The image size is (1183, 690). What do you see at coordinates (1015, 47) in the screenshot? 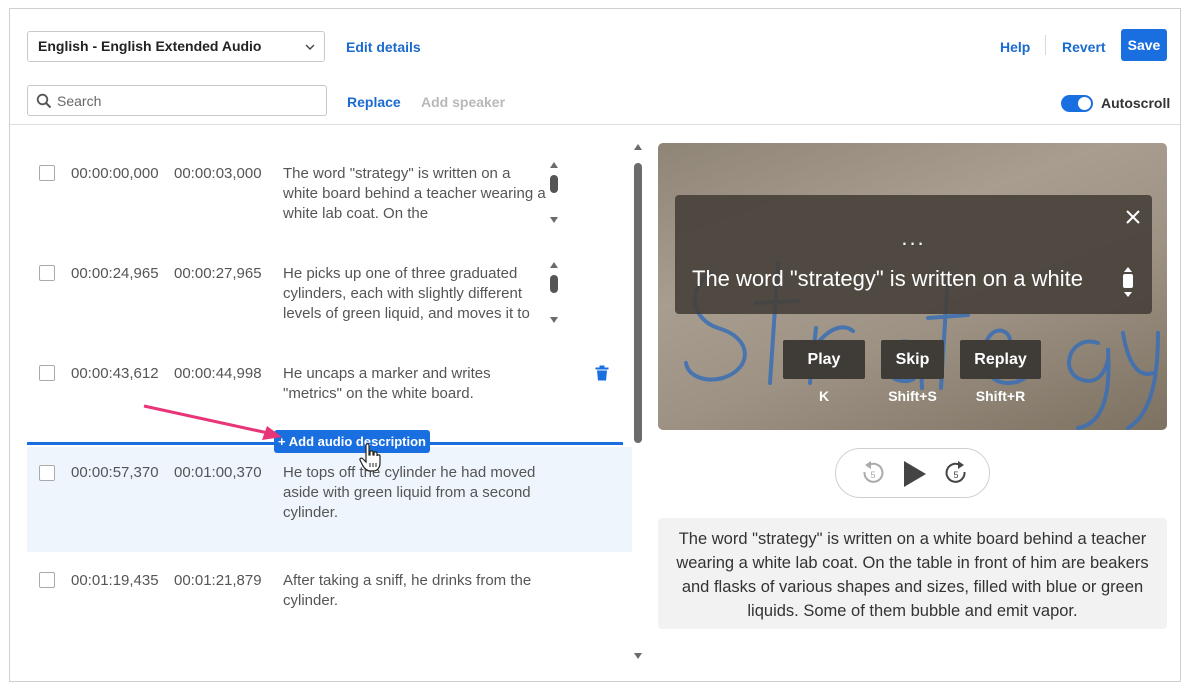
I see `help-link: Help` at bounding box center [1015, 47].